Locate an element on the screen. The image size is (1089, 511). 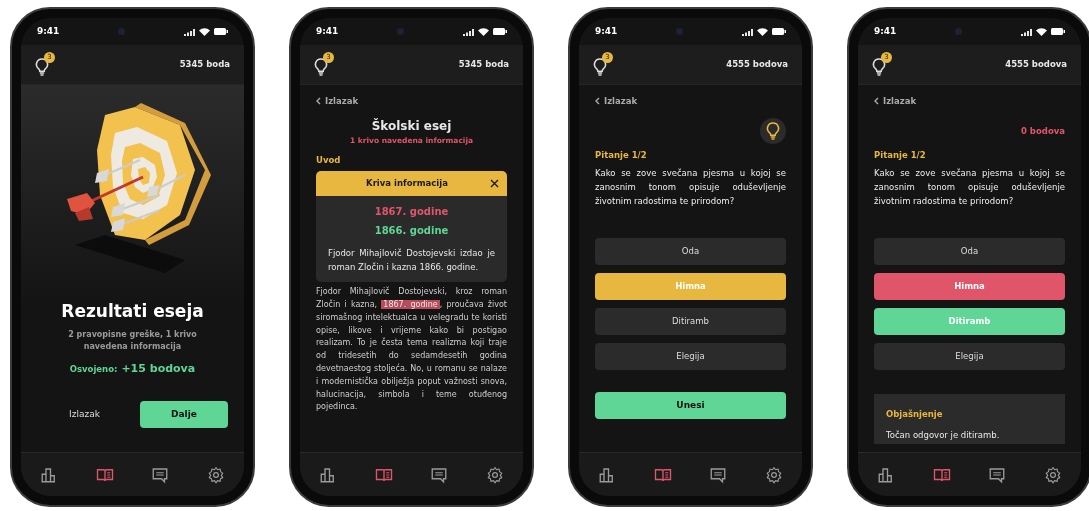
next-button: Dalje is located at coordinates (184, 414).